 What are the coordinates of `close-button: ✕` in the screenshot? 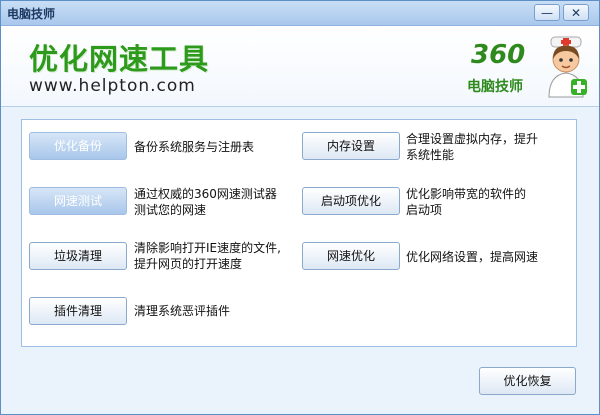 It's located at (576, 12).